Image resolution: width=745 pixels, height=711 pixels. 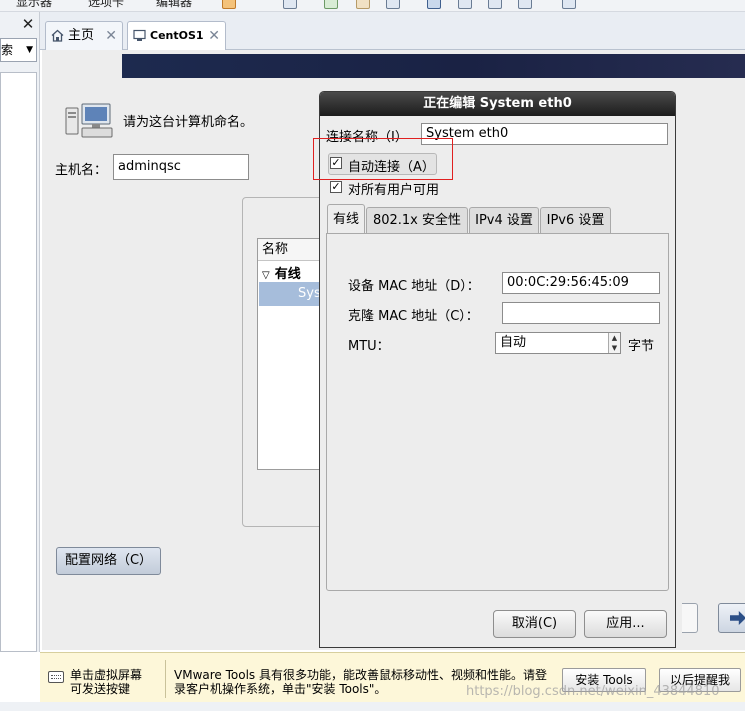 What do you see at coordinates (558, 343) in the screenshot?
I see `mtu-spinbox: 自动 ▲ ▼` at bounding box center [558, 343].